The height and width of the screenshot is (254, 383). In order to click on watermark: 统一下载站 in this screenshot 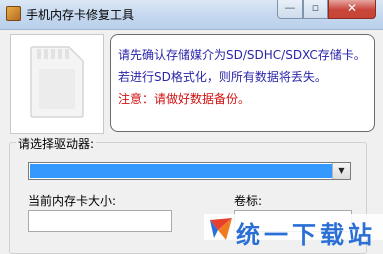, I will do `click(293, 231)`.